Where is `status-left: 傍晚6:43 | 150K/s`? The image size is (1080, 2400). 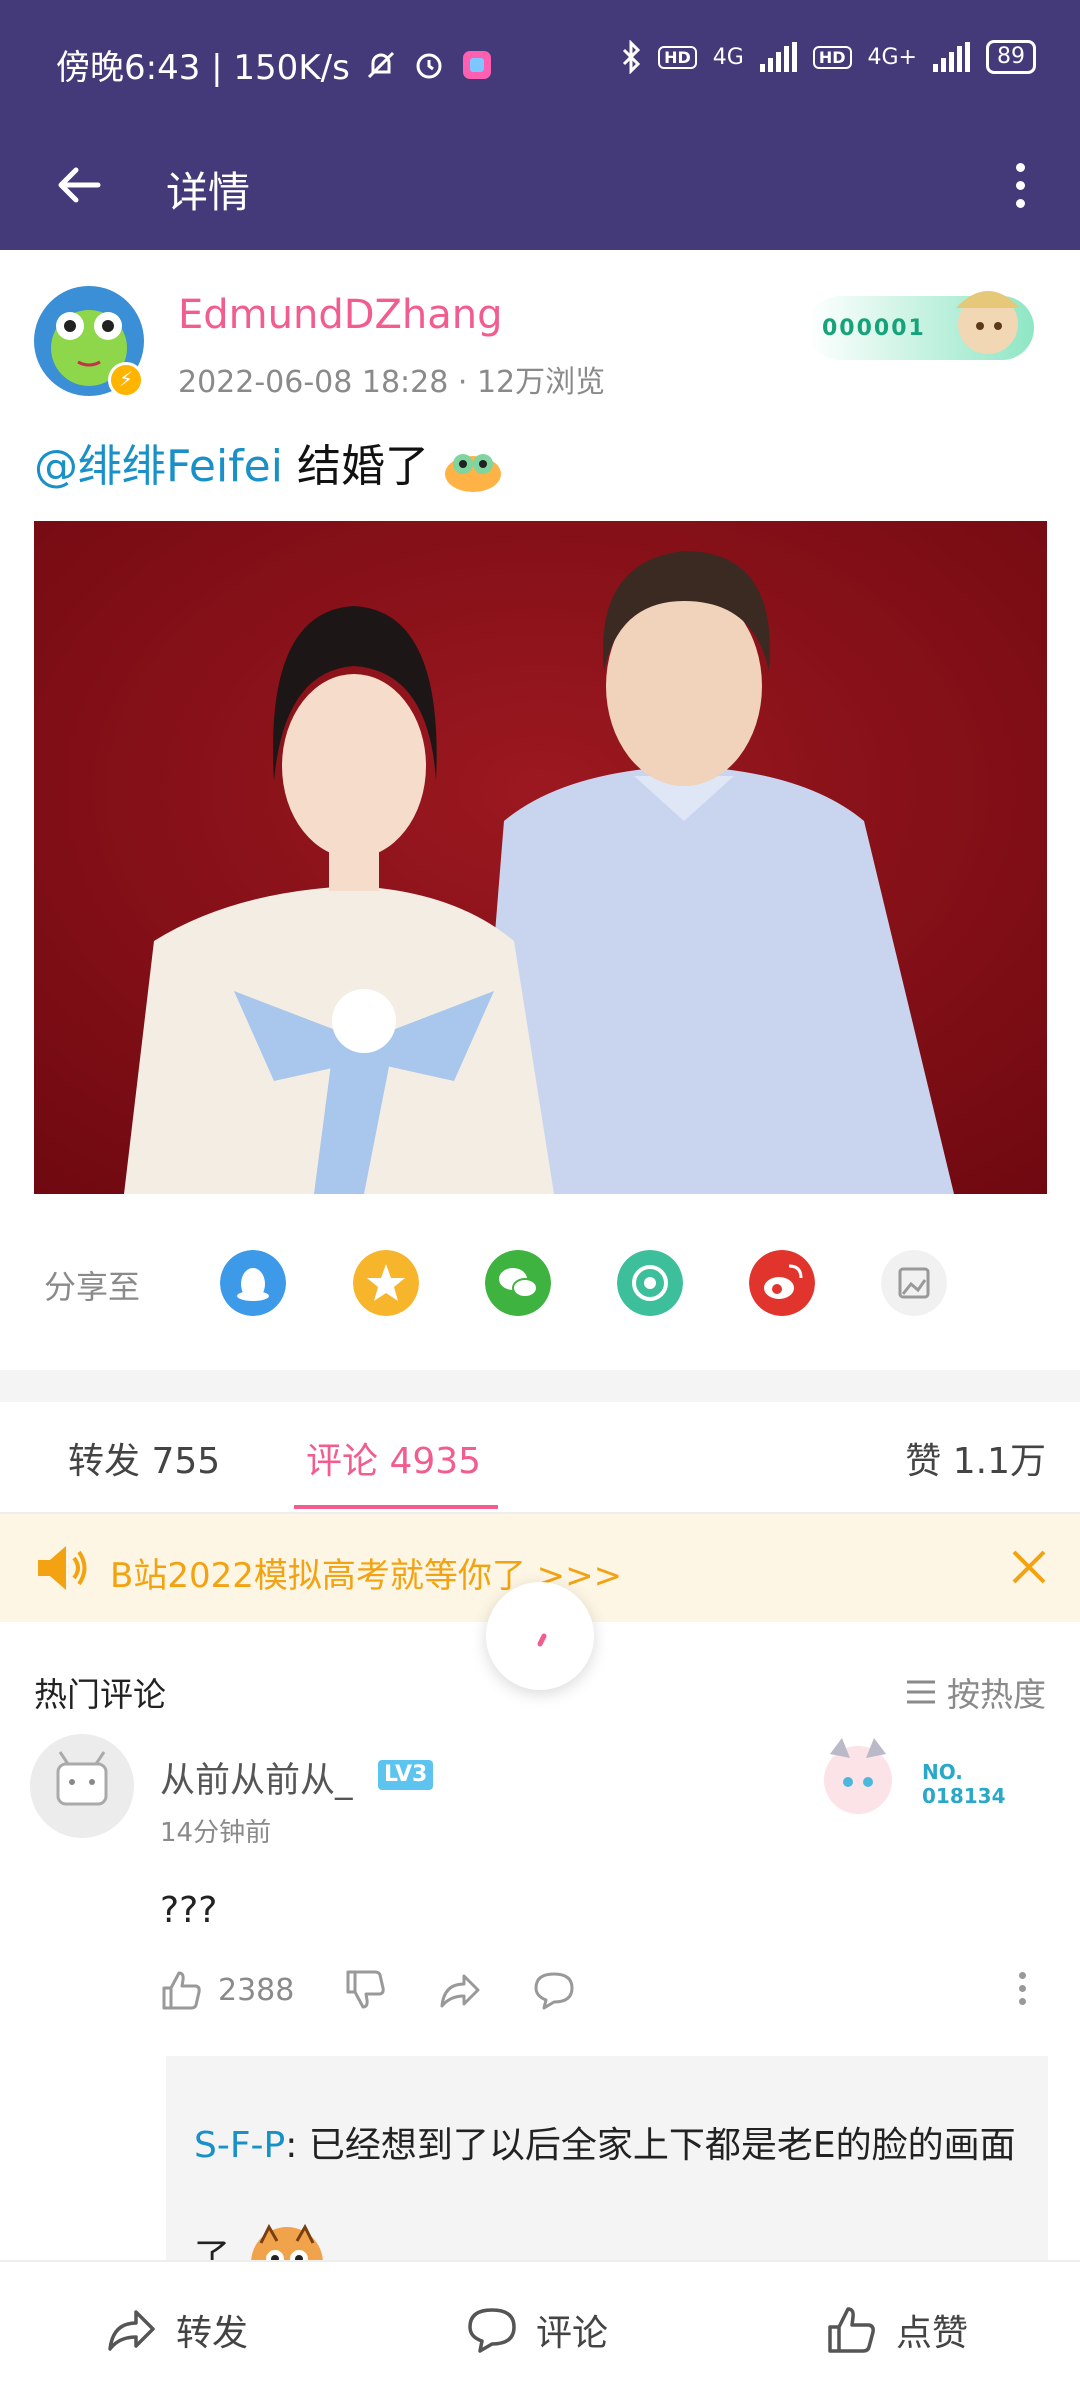 status-left: 傍晚6:43 | 150K/s is located at coordinates (275, 64).